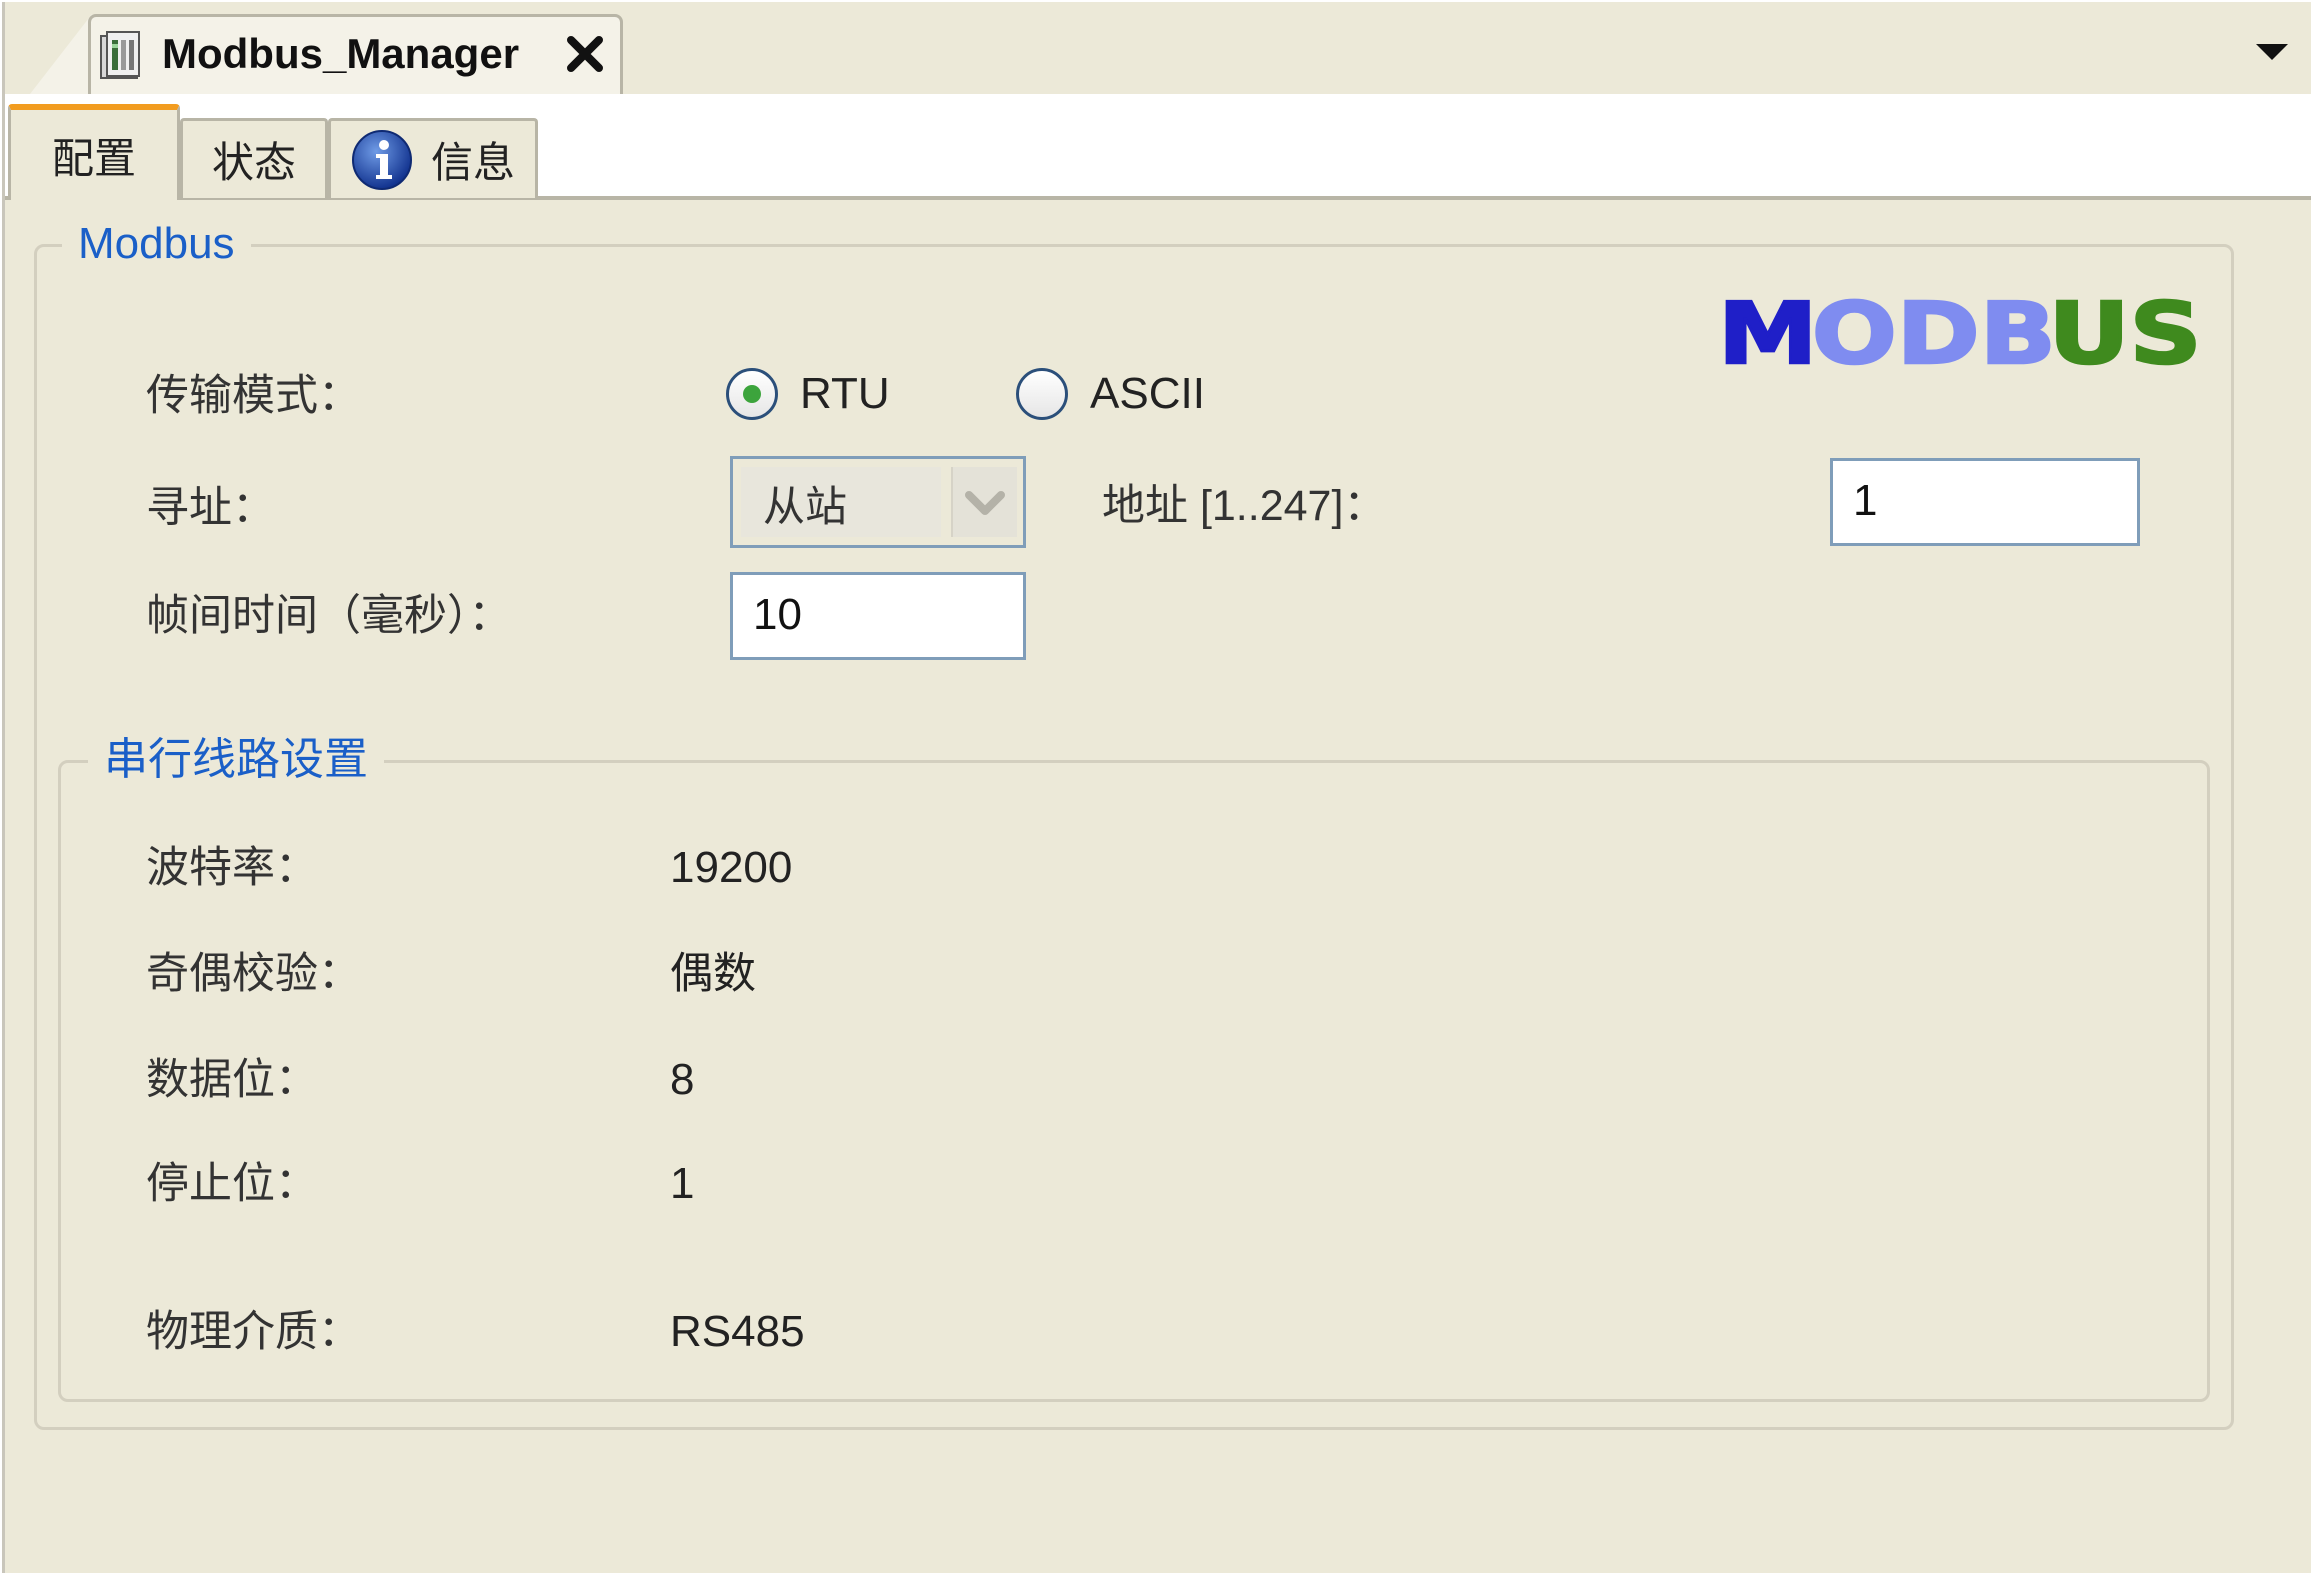 This screenshot has width=2311, height=1575. Describe the element at coordinates (682, 1079) in the screenshot. I see `data-bits-value: 8` at that location.